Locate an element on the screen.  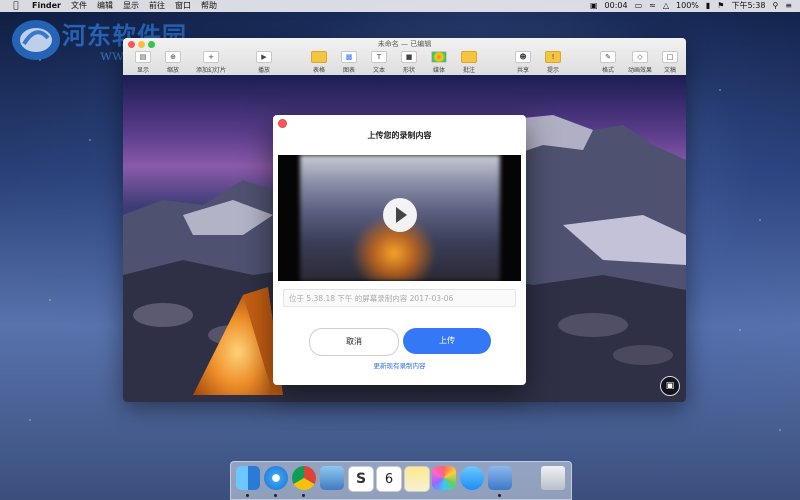
media-icon is located at coordinates (439, 57).